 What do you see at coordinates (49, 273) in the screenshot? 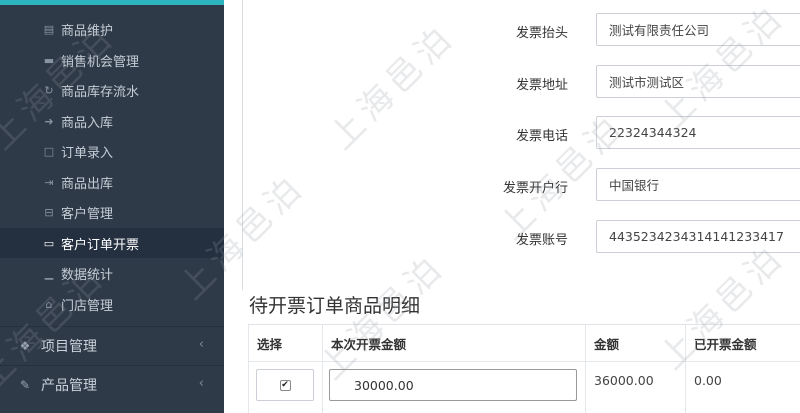
I see `area-chart-icon: ▁` at bounding box center [49, 273].